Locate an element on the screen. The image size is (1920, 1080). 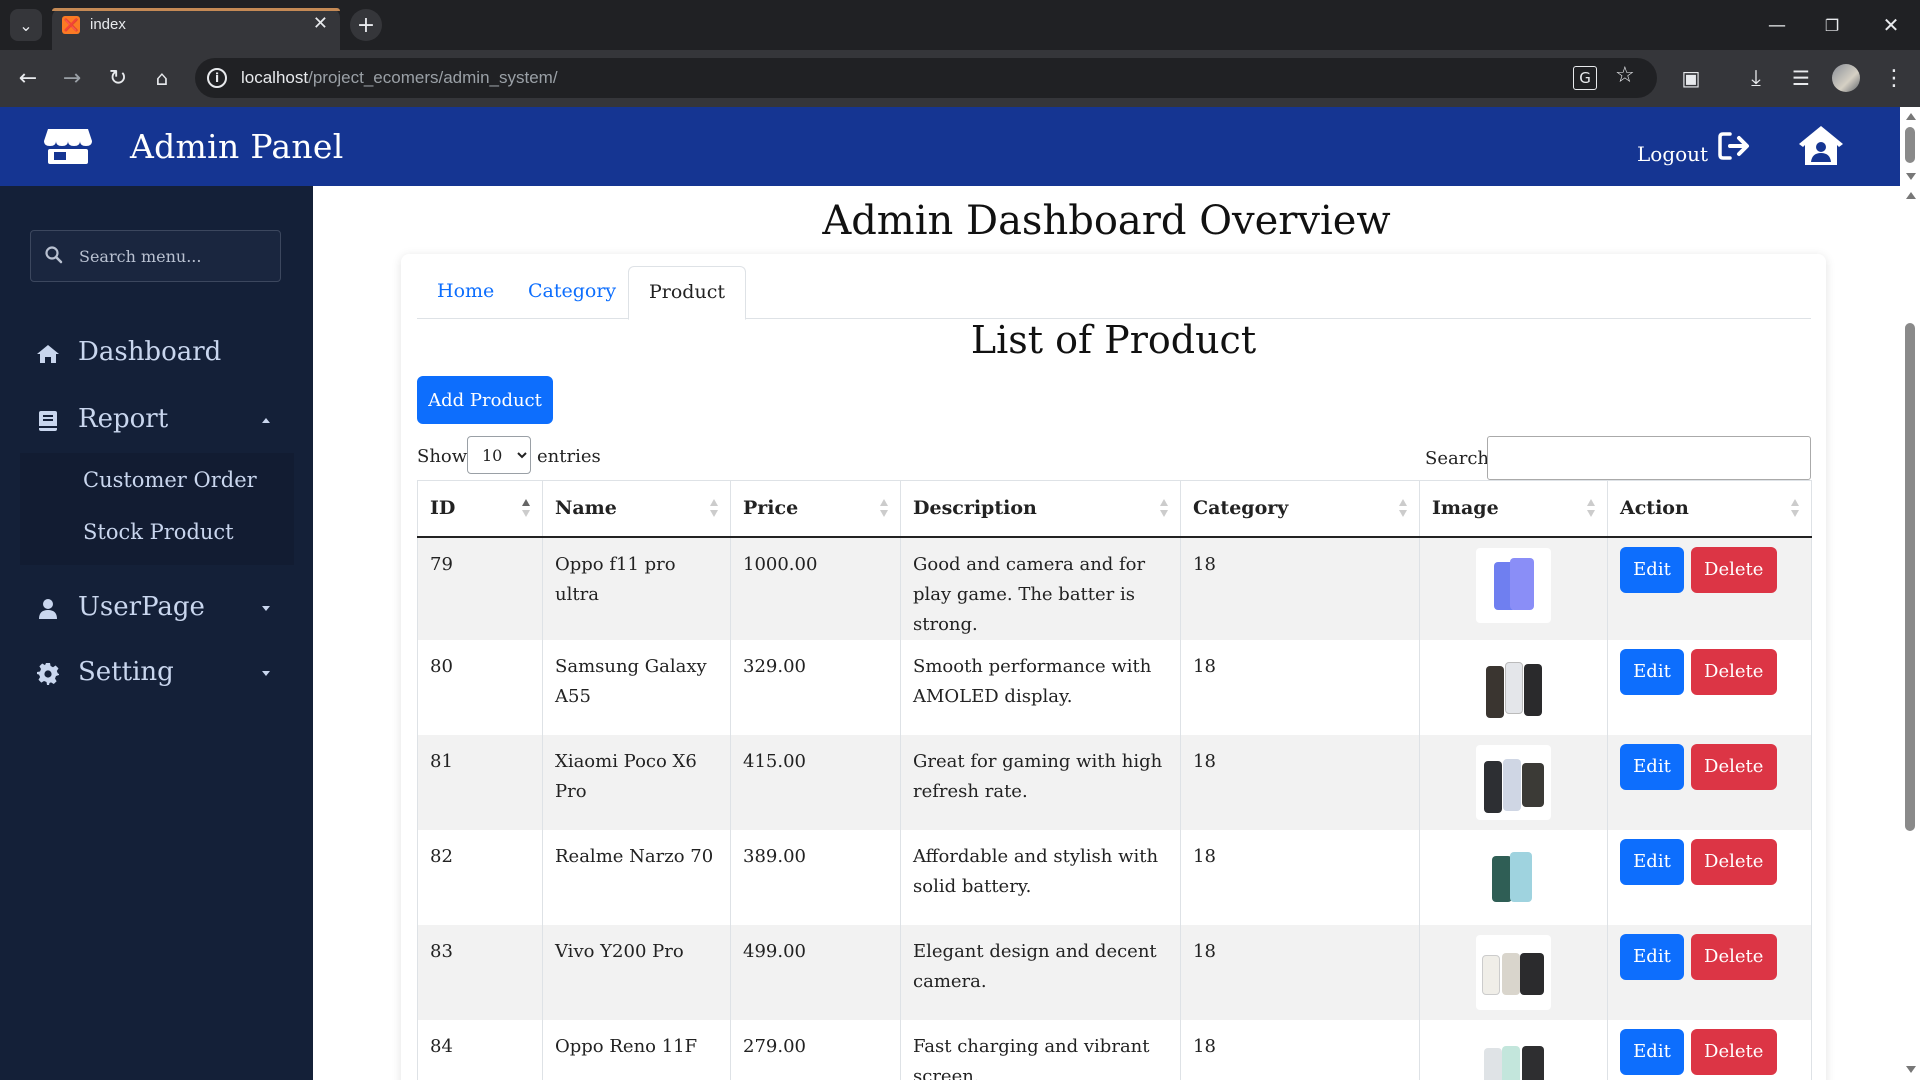
sidebar-subitem-stock-product: Stock Product is located at coordinates (158, 532).